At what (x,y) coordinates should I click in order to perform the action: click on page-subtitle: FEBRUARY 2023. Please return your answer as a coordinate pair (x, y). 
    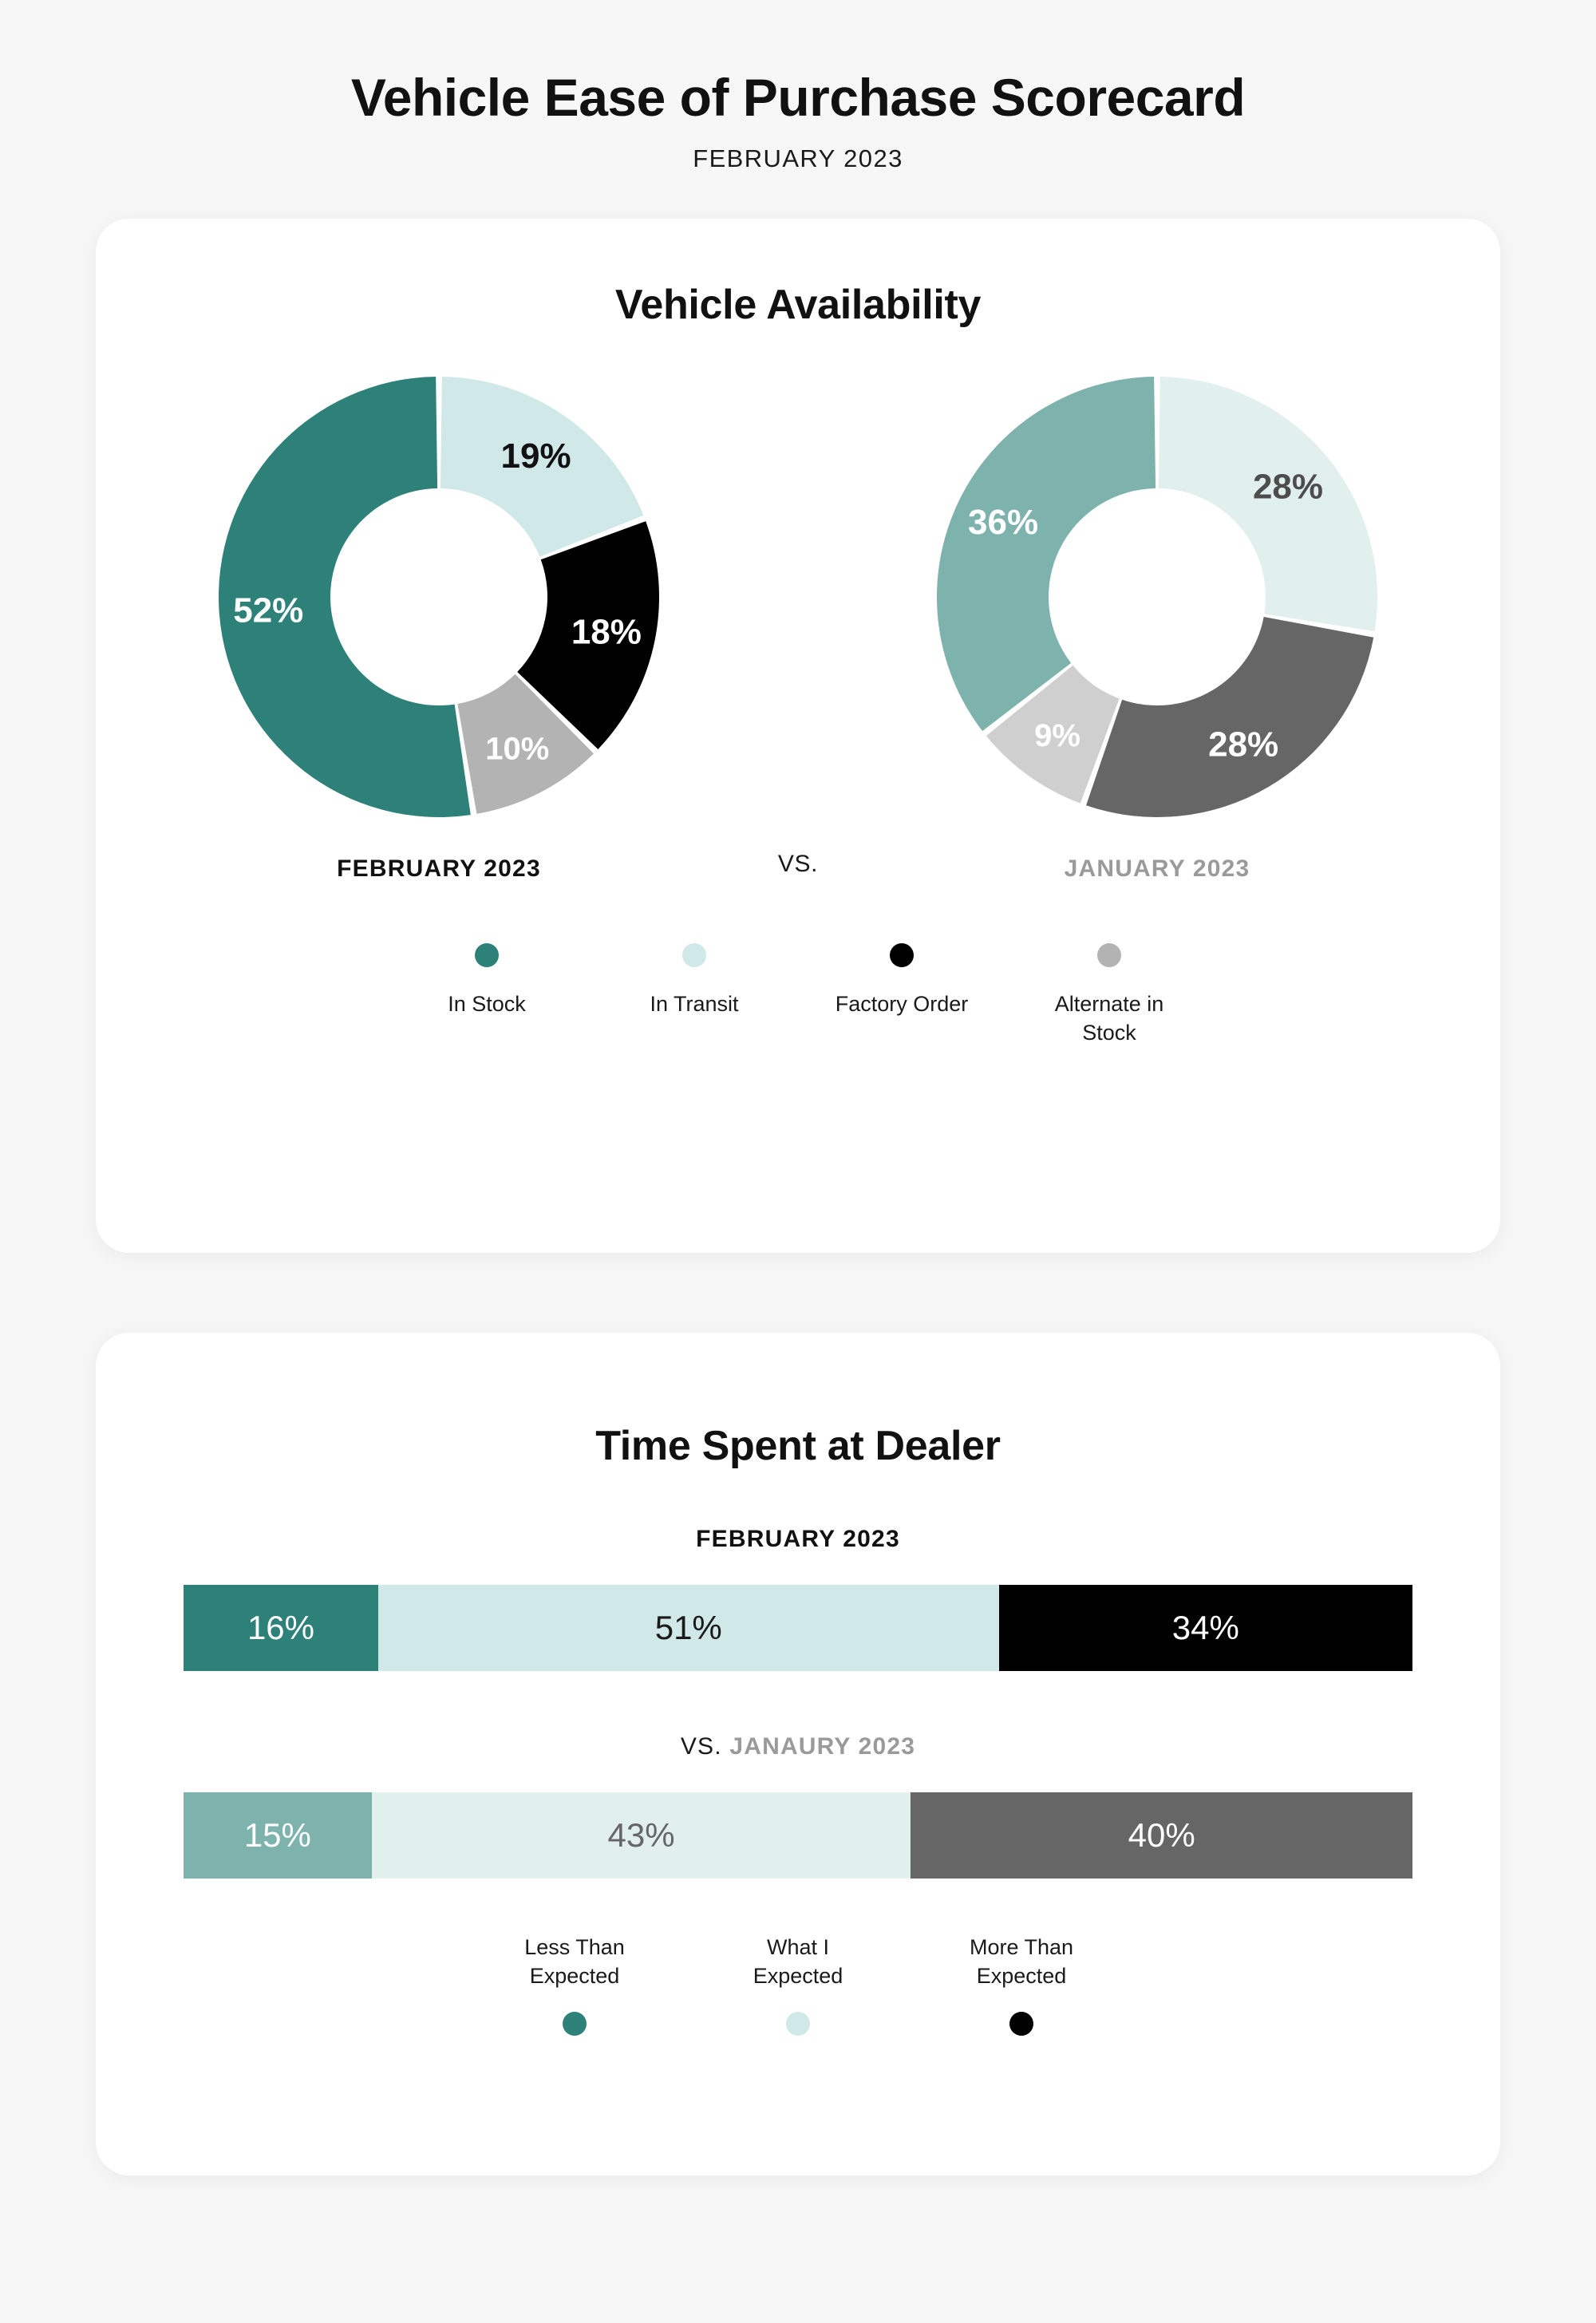
    Looking at the image, I should click on (798, 158).